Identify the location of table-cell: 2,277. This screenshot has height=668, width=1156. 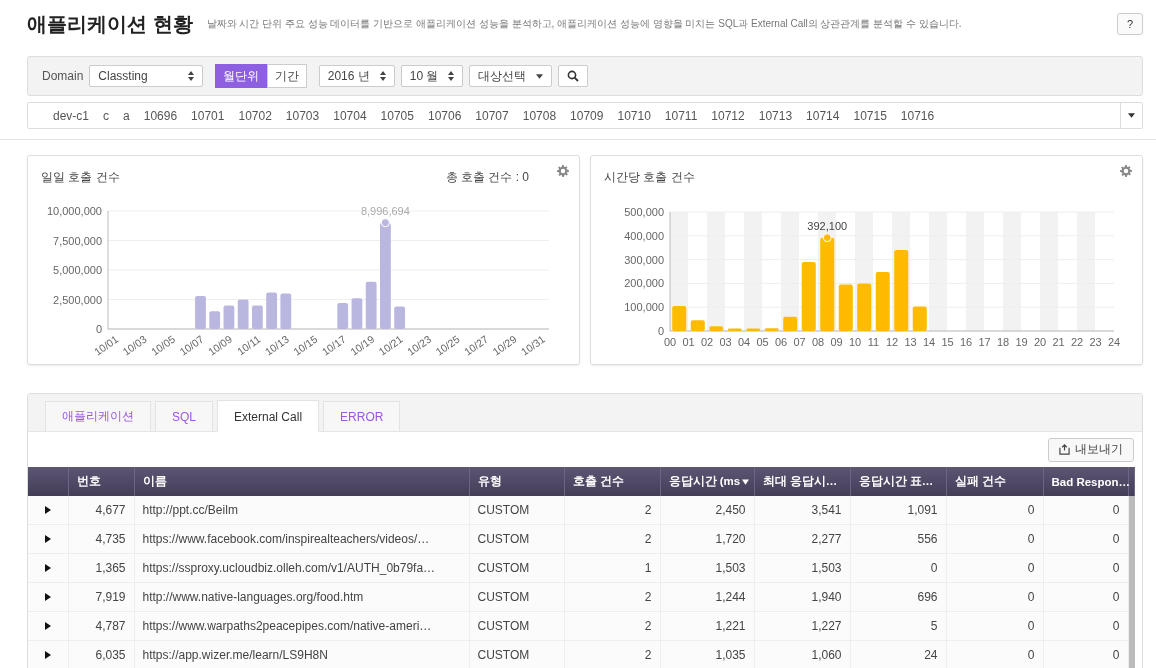
(802, 539).